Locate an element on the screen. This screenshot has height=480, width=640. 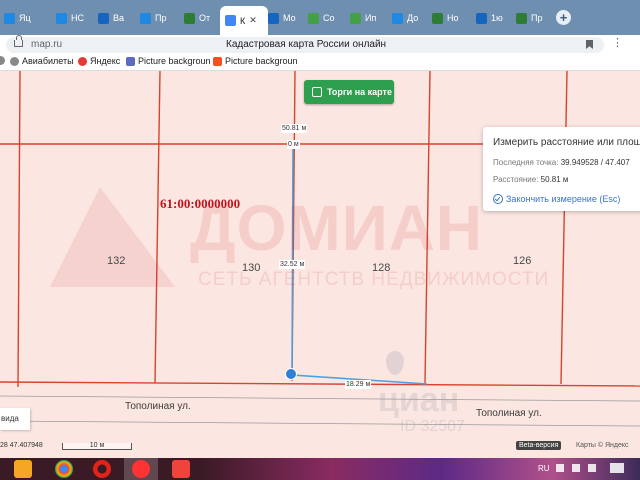
tab-8: Со is located at coordinates (325, 18).